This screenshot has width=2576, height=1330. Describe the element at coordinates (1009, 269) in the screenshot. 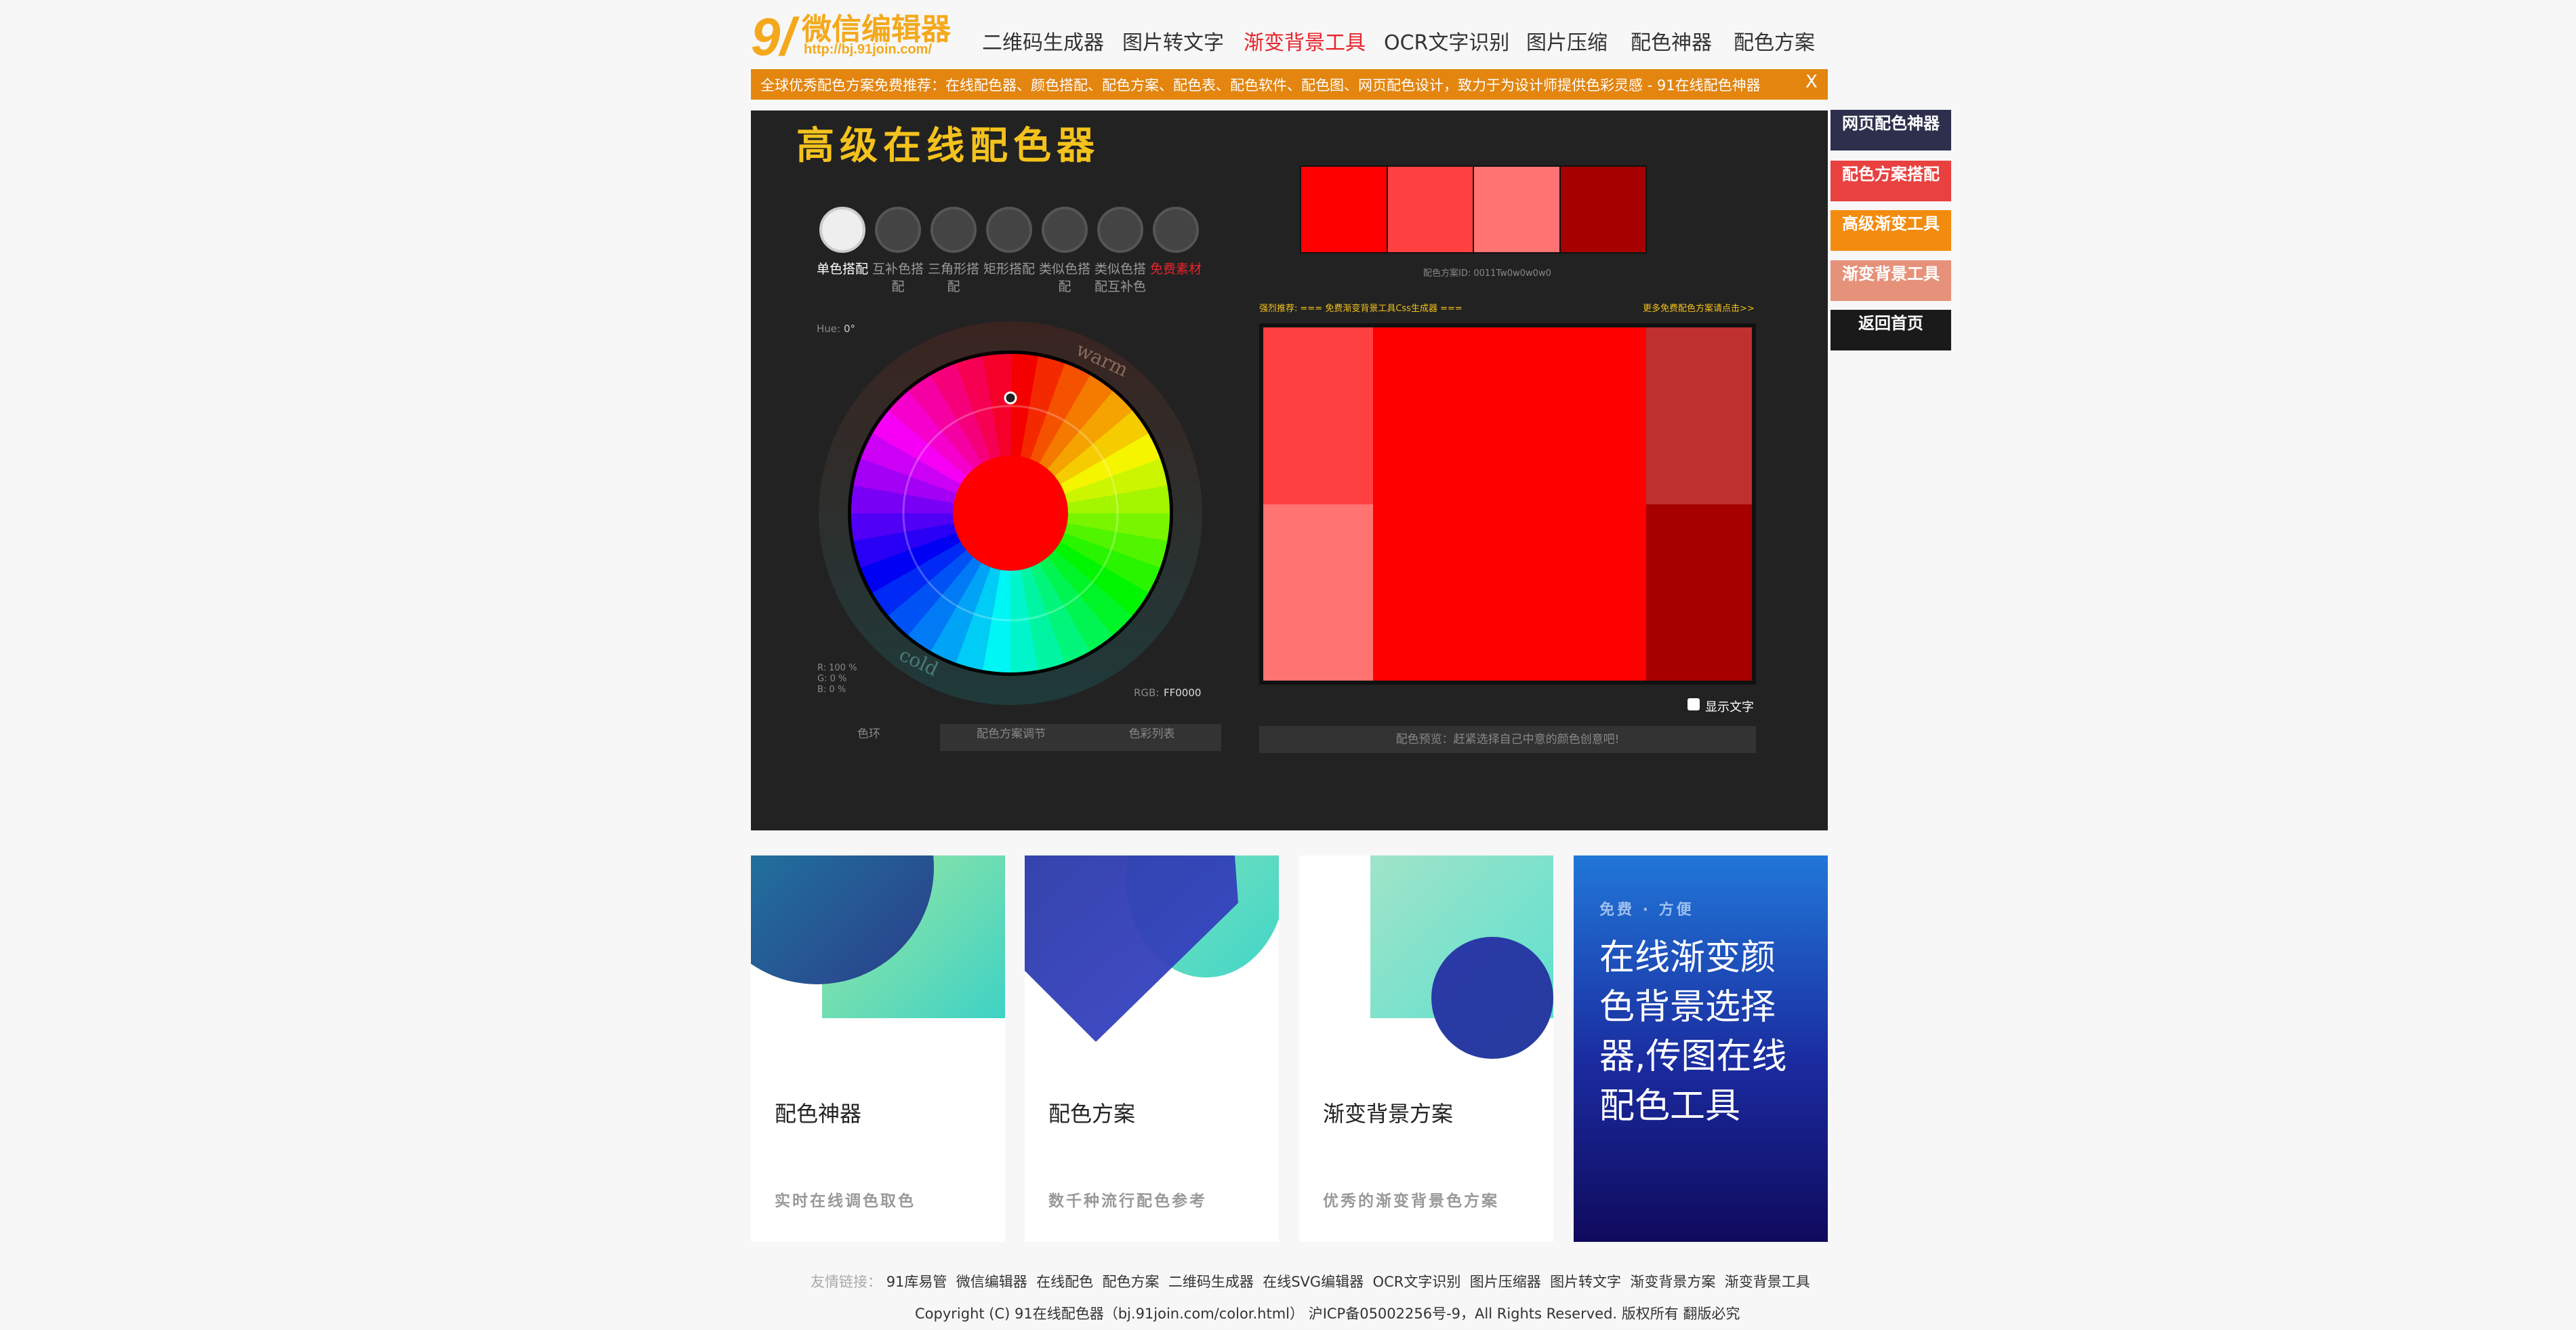

I see `scheme-label-tetrad: 矩形搭配` at that location.